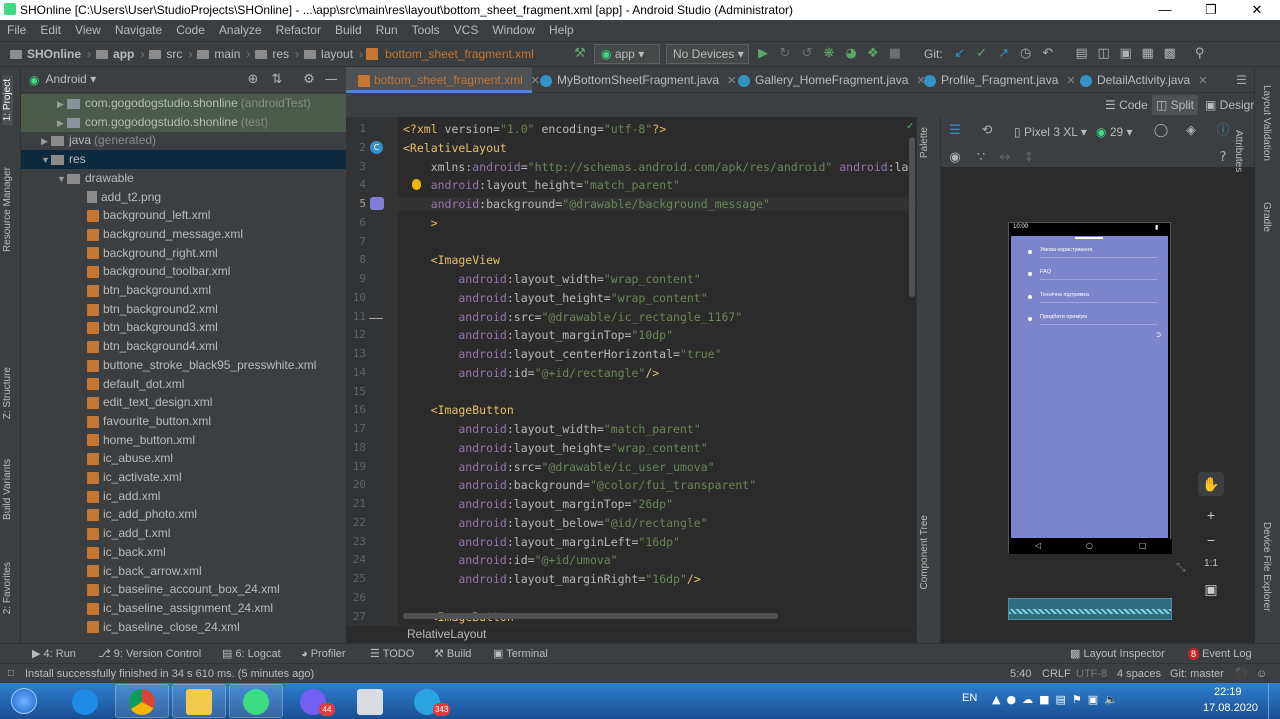  Describe the element at coordinates (520, 654) in the screenshot. I see `tool-terminal: ▣ Terminal` at that location.